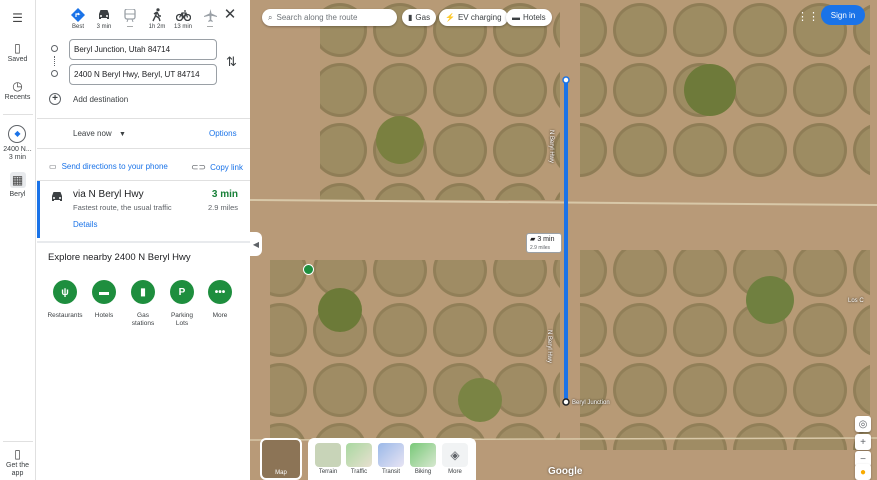  Describe the element at coordinates (17, 143) in the screenshot. I see `recent-item-destination: ◆ 2400 N... 3 min` at that location.